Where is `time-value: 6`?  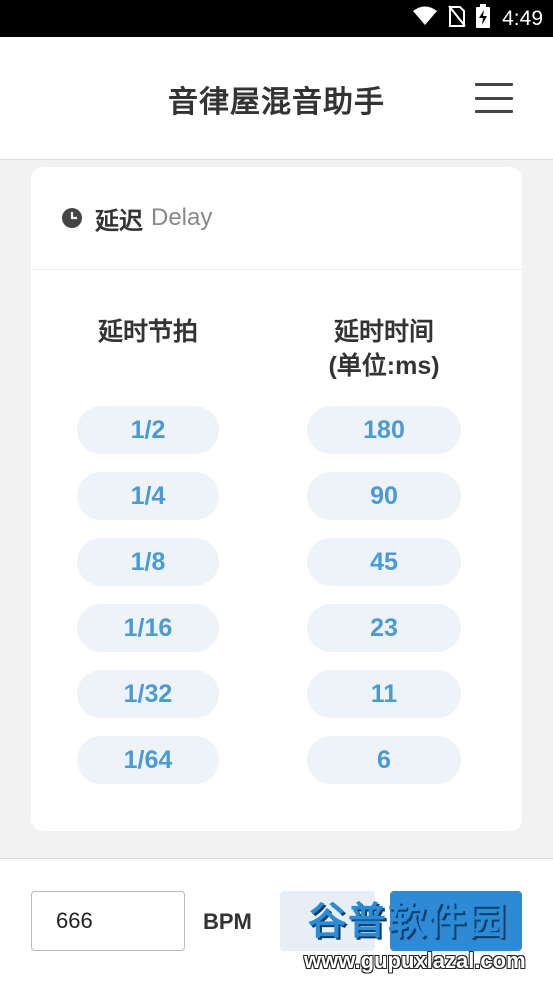
time-value: 6 is located at coordinates (384, 760).